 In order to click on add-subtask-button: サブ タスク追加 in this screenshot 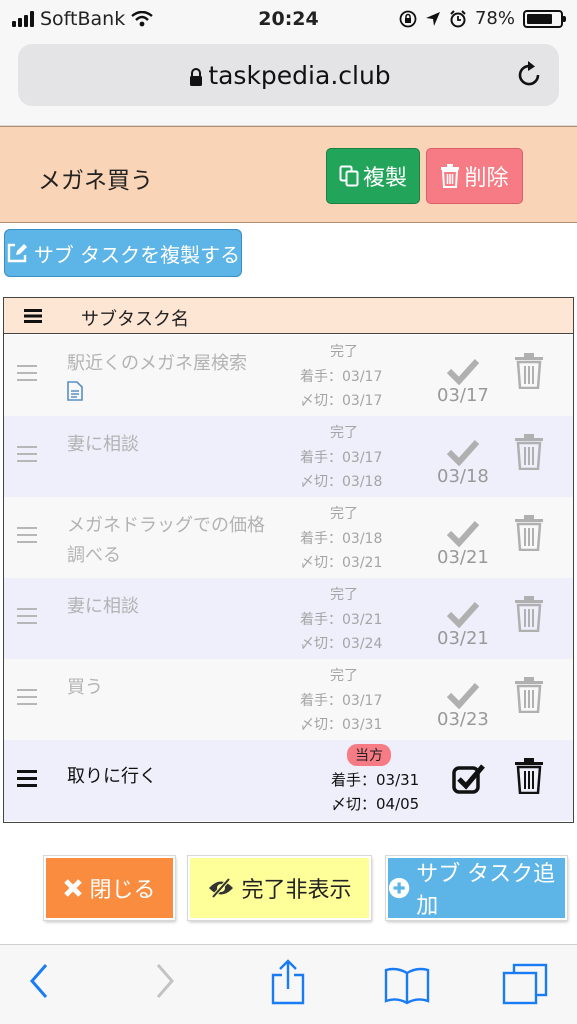, I will do `click(476, 888)`.